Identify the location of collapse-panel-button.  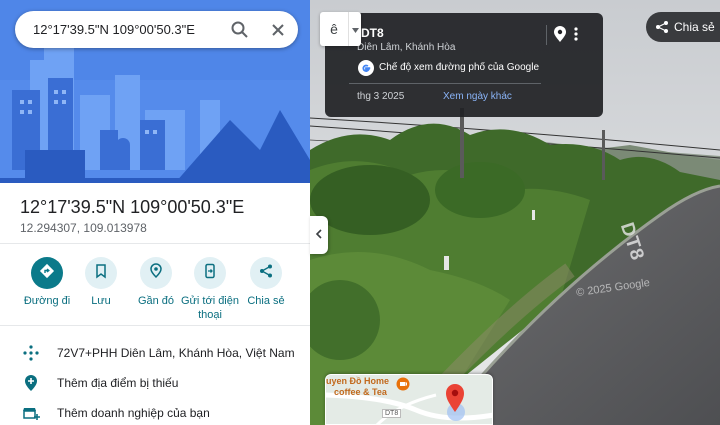
(319, 235).